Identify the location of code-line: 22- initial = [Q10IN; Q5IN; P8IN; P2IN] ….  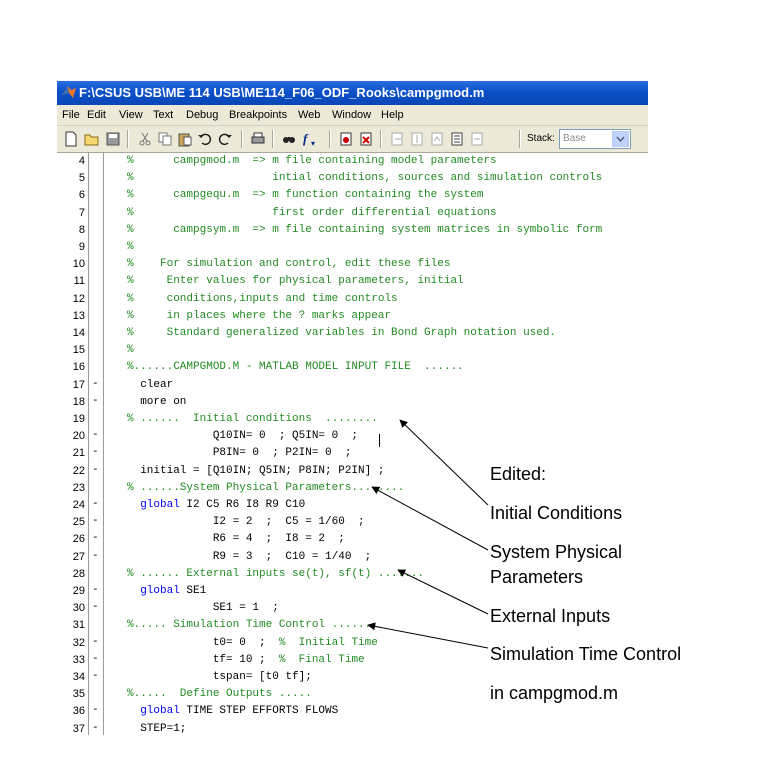
(352, 471).